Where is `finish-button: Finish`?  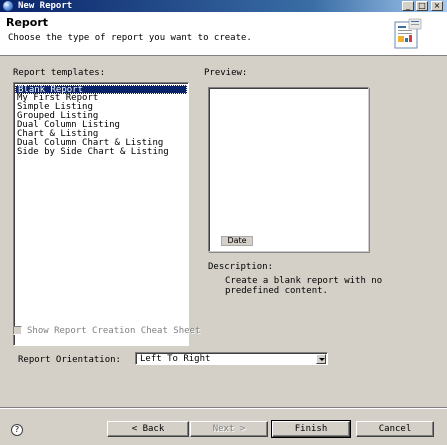
finish-button: Finish is located at coordinates (311, 429).